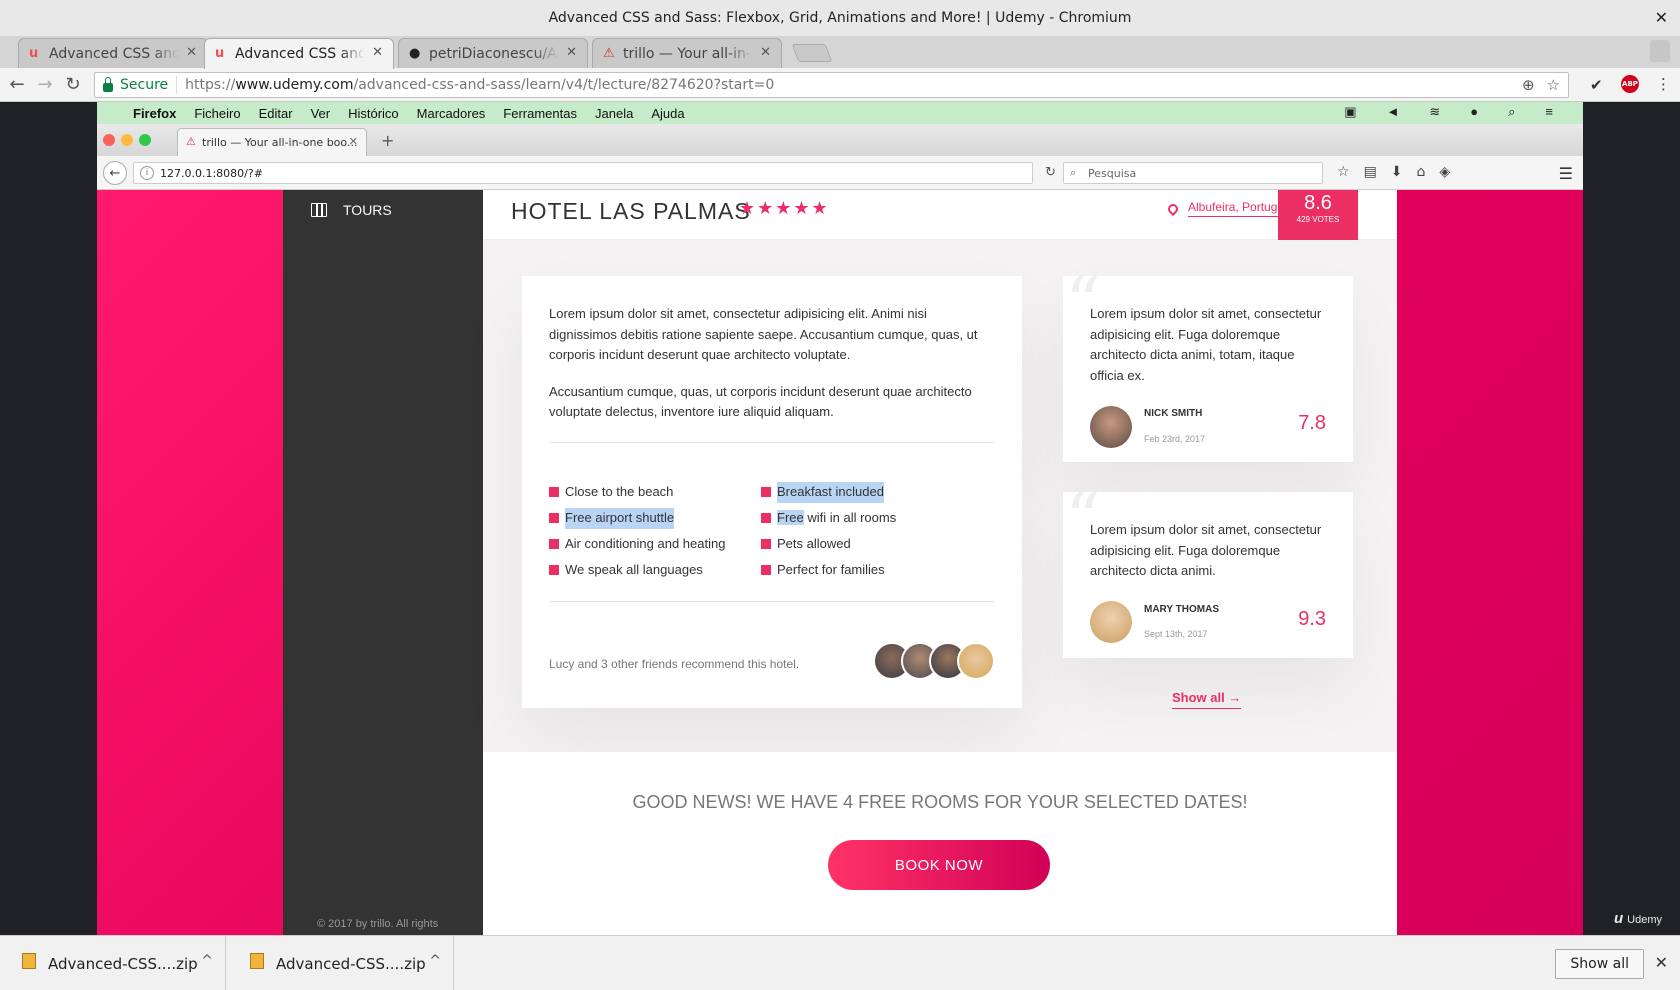 This screenshot has height=990, width=1680. I want to click on window-close-icon: ✕, so click(1661, 17).